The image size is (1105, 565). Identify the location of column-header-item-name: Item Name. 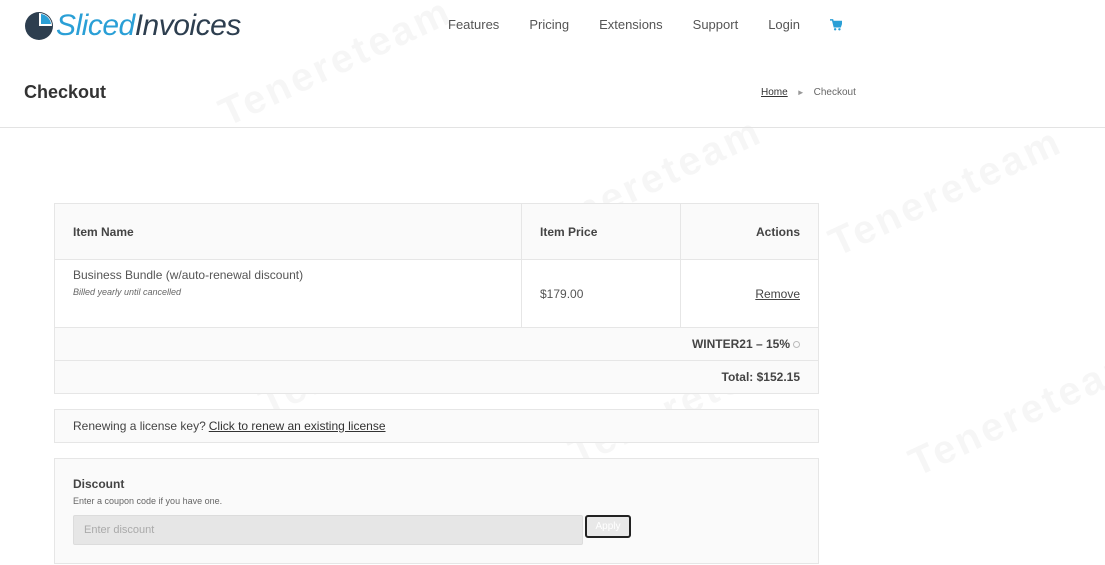
(288, 231).